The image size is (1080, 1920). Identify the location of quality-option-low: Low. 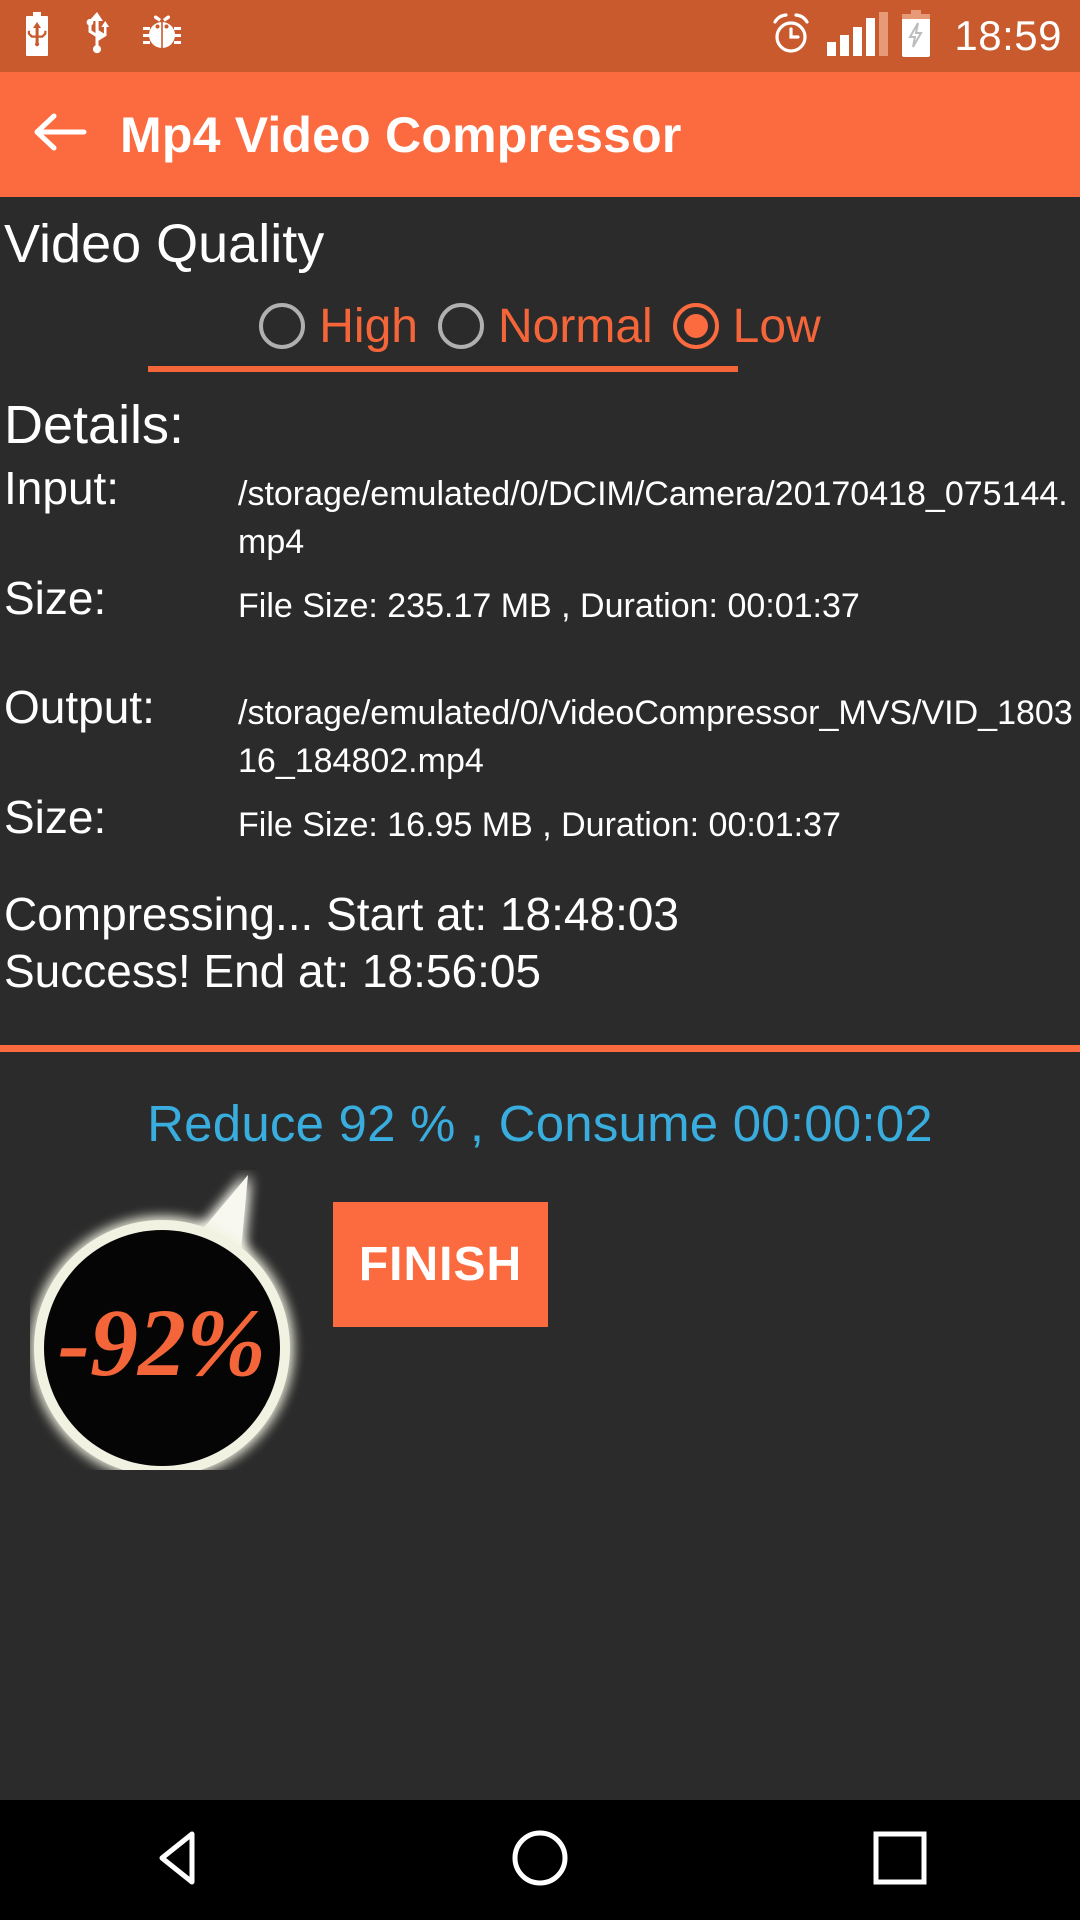
(747, 326).